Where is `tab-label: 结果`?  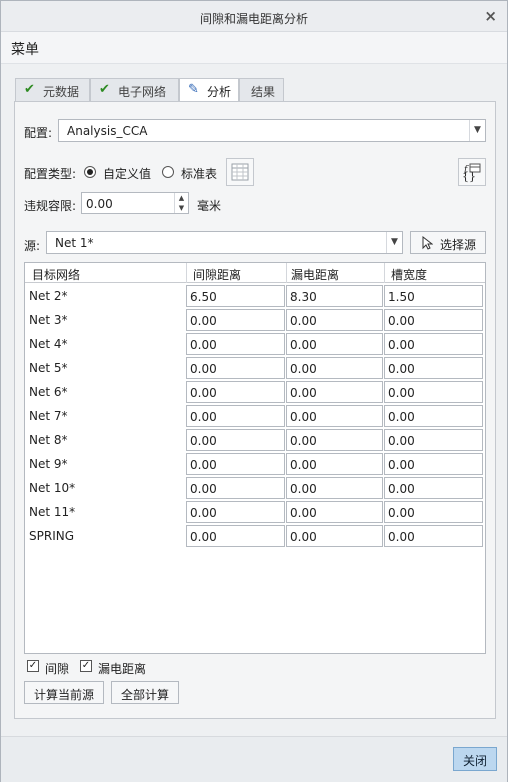
tab-label: 结果 is located at coordinates (263, 92).